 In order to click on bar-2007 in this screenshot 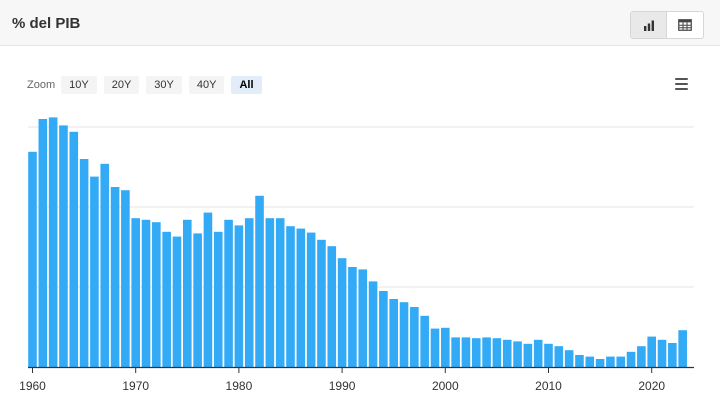, I will do `click(517, 354)`.